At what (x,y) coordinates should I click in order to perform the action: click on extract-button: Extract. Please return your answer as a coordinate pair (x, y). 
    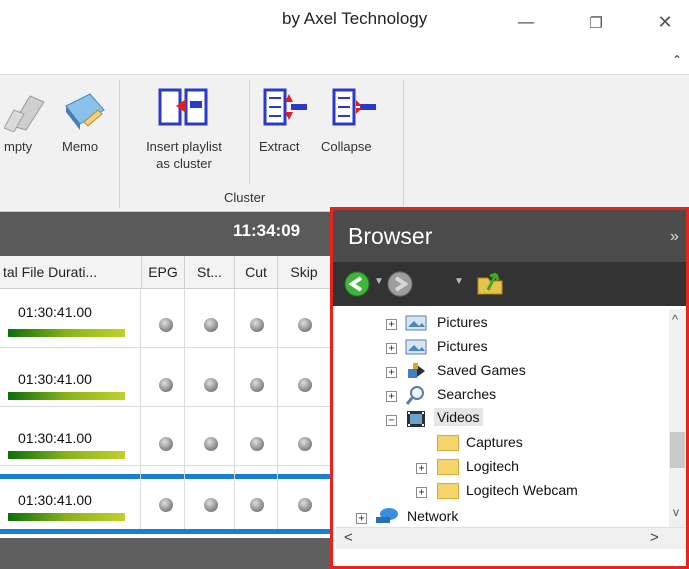
    Looking at the image, I should click on (286, 132).